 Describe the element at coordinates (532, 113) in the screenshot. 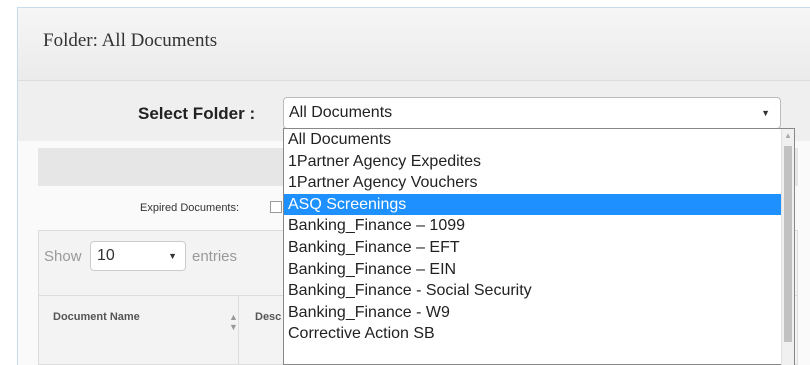

I see `folder-select: All Documents ▼` at that location.